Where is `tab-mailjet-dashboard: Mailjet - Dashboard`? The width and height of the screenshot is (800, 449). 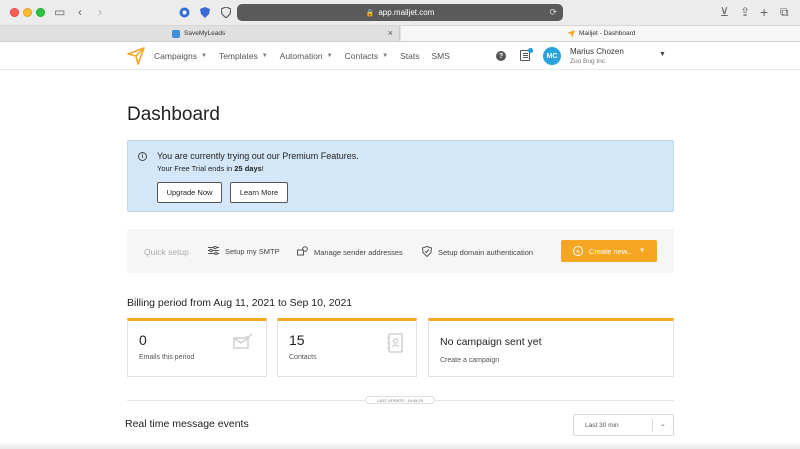
tab-mailjet-dashboard: Mailjet - Dashboard is located at coordinates (600, 33).